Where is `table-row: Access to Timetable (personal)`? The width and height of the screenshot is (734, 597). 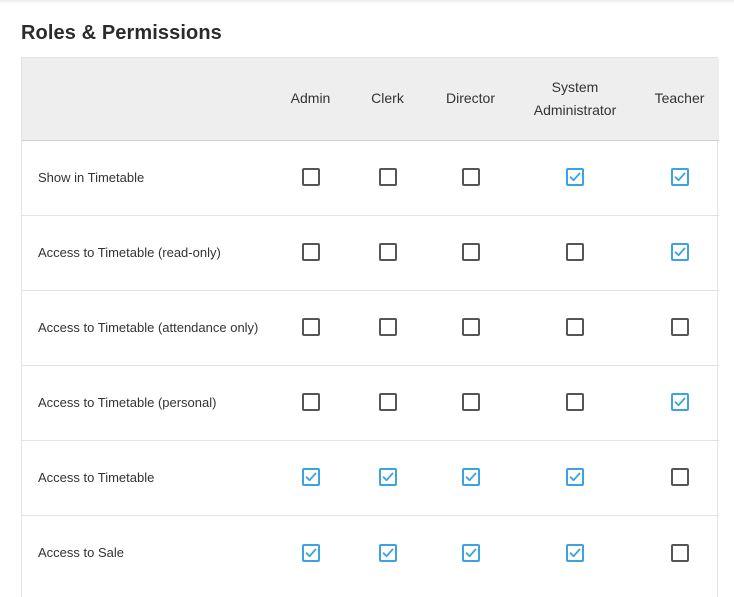 table-row: Access to Timetable (personal) is located at coordinates (370, 402).